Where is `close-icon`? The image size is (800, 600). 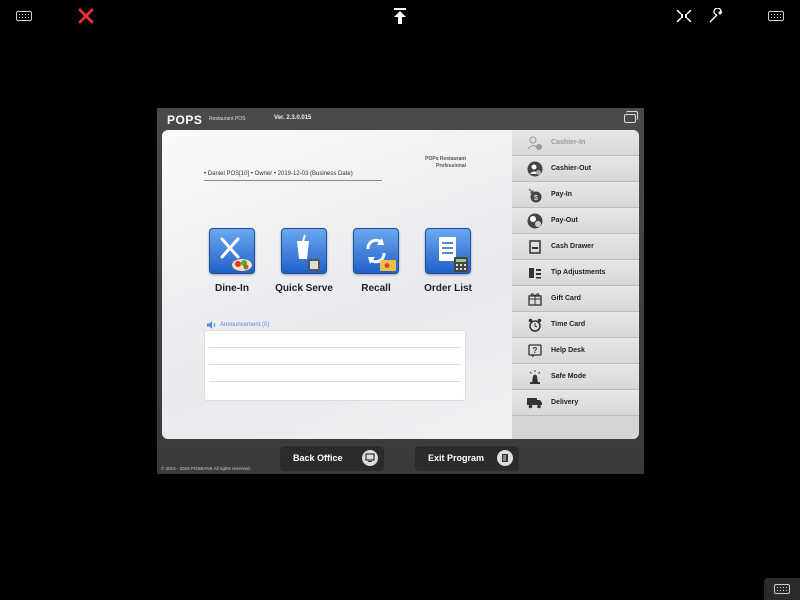
close-icon is located at coordinates (86, 16).